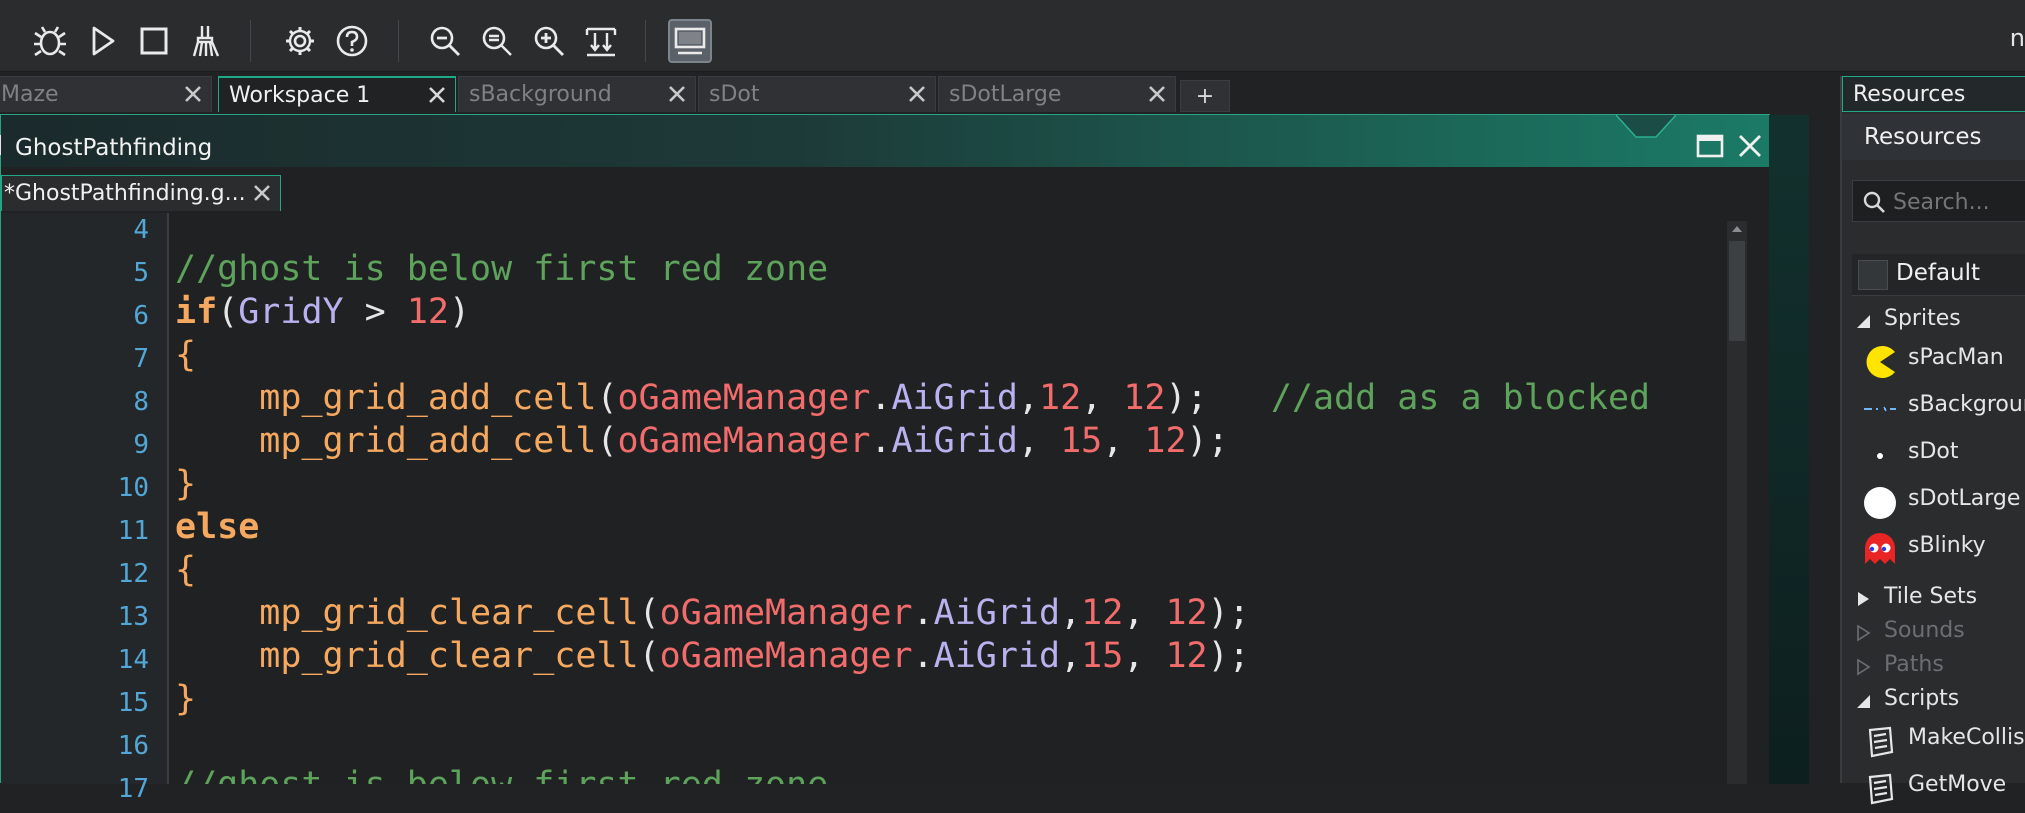 This screenshot has width=2025, height=813. I want to click on monitor-icon, so click(690, 41).